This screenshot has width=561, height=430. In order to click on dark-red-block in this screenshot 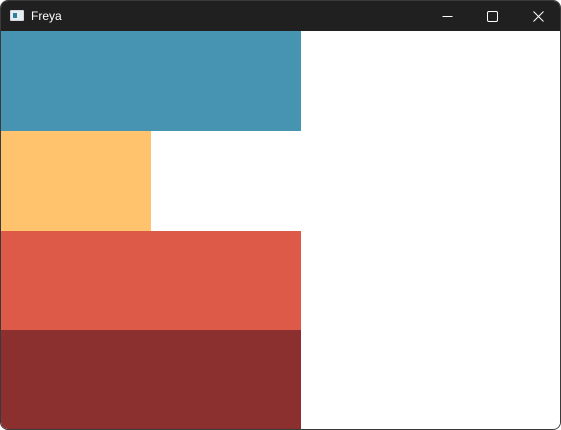, I will do `click(151, 379)`.